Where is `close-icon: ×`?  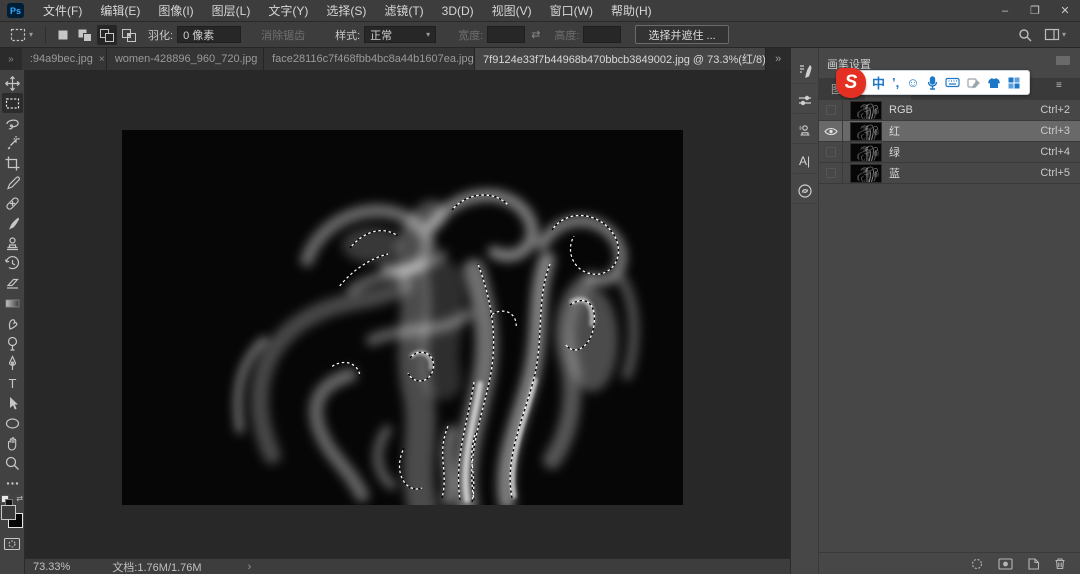
close-icon: × is located at coordinates (102, 59).